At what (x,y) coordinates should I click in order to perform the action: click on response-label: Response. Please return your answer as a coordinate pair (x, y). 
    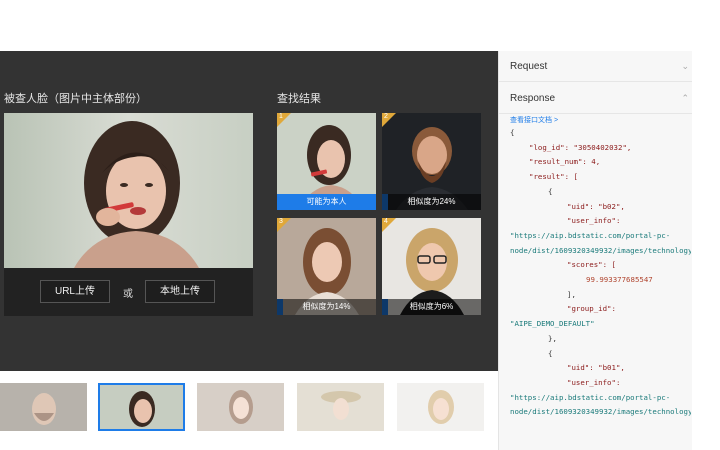
    Looking at the image, I should click on (533, 98).